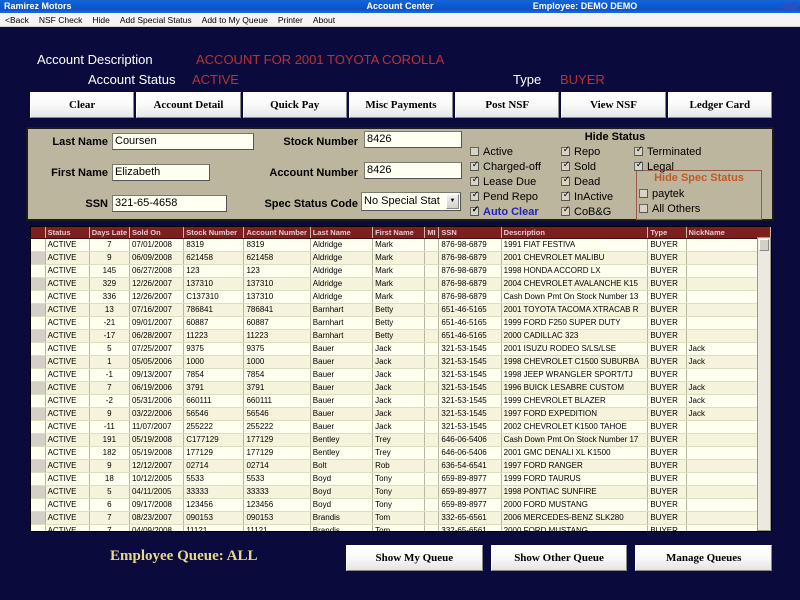 The image size is (800, 600). Describe the element at coordinates (411, 201) in the screenshot. I see `spec-status-code-select: No Special Stat ▼` at that location.